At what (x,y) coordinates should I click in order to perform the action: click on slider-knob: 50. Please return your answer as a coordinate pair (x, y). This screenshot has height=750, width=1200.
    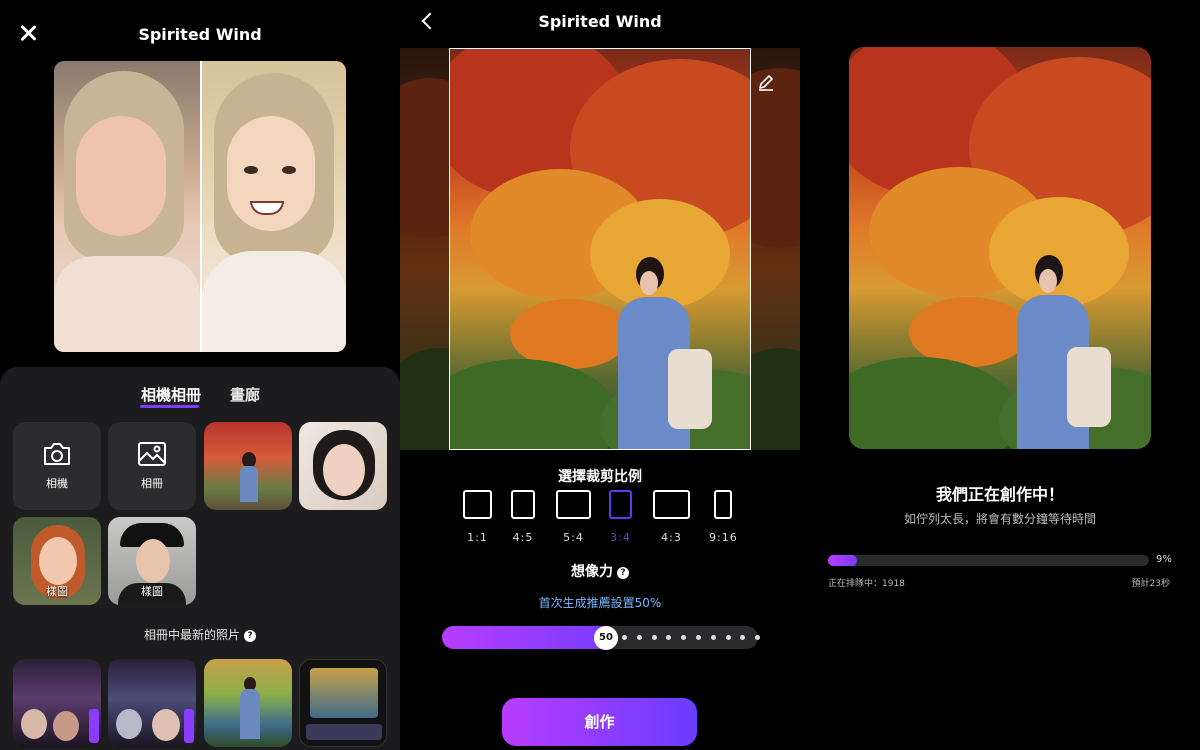
    Looking at the image, I should click on (606, 637).